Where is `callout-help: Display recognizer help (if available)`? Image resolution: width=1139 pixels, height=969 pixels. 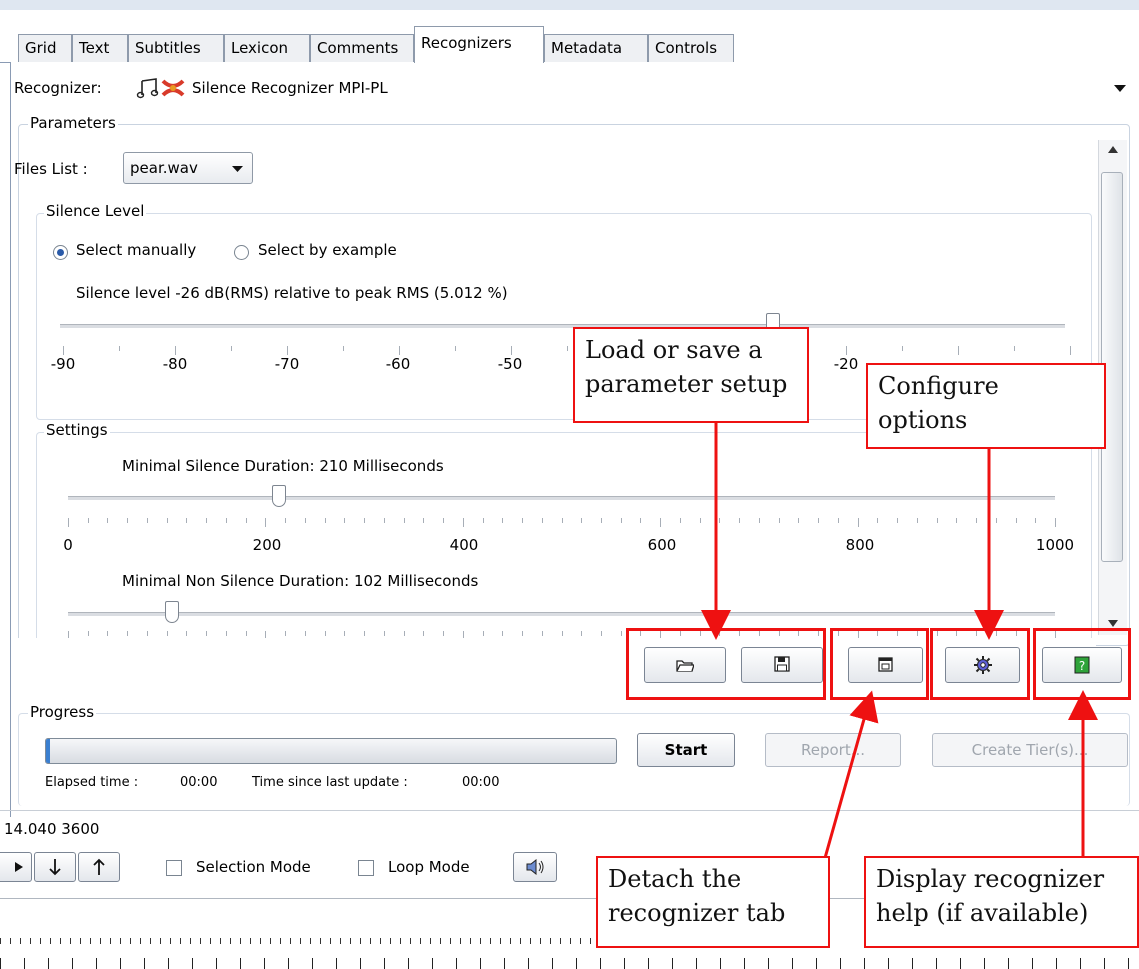
callout-help: Display recognizer help (if available) is located at coordinates (1001, 902).